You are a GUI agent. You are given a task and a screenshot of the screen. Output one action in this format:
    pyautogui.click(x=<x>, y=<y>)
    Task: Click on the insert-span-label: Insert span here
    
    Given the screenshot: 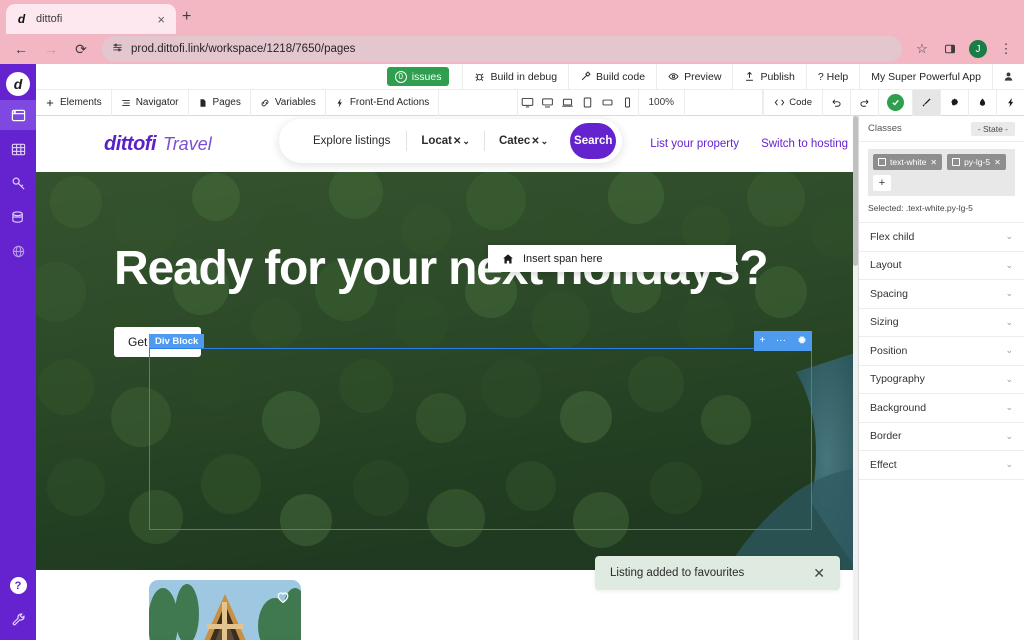 What is the action you would take?
    pyautogui.click(x=563, y=258)
    